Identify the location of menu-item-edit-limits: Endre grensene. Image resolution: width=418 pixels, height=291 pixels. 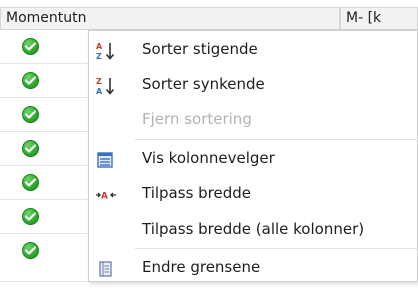
(253, 267).